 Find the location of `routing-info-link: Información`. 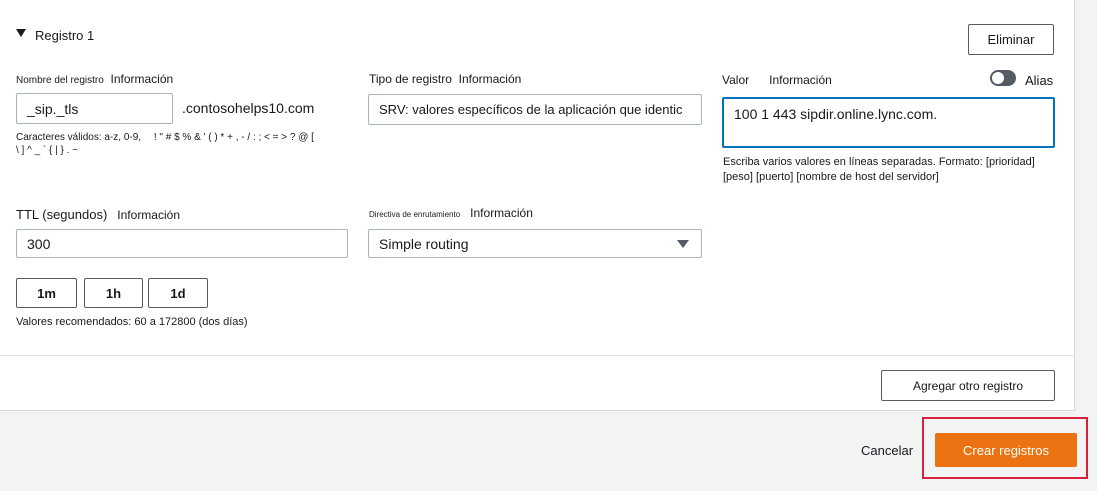

routing-info-link: Información is located at coordinates (501, 213).